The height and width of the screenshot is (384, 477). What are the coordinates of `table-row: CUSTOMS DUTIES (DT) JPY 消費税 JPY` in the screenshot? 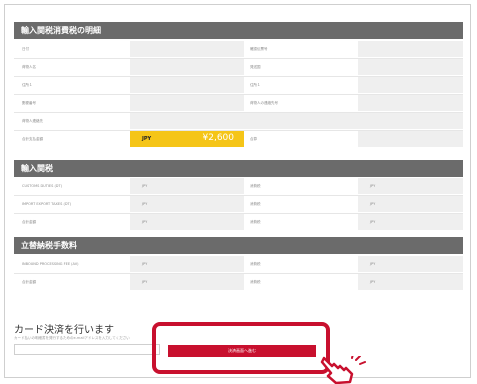 It's located at (238, 186).